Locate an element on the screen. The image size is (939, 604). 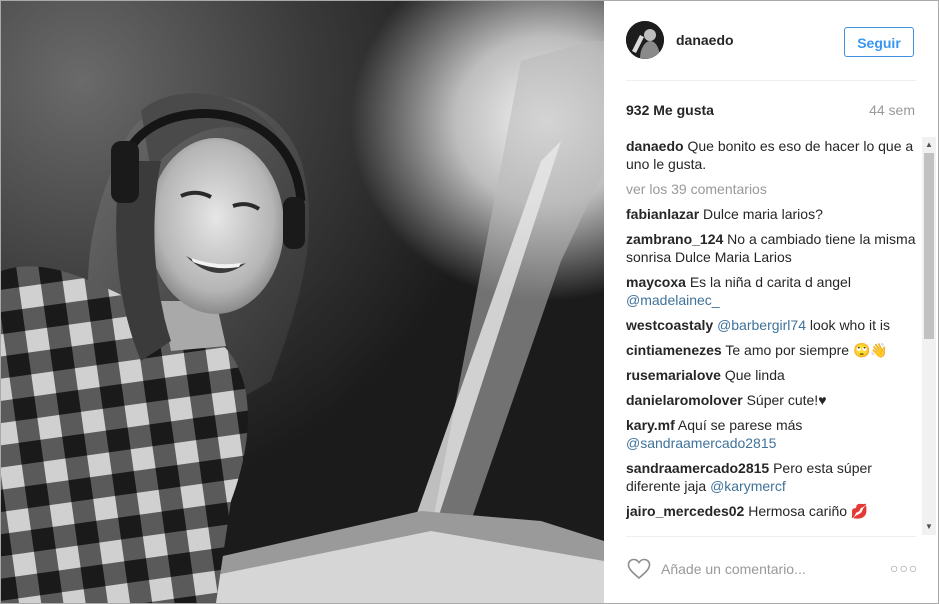
comment-author: danielaromolover is located at coordinates (684, 400).